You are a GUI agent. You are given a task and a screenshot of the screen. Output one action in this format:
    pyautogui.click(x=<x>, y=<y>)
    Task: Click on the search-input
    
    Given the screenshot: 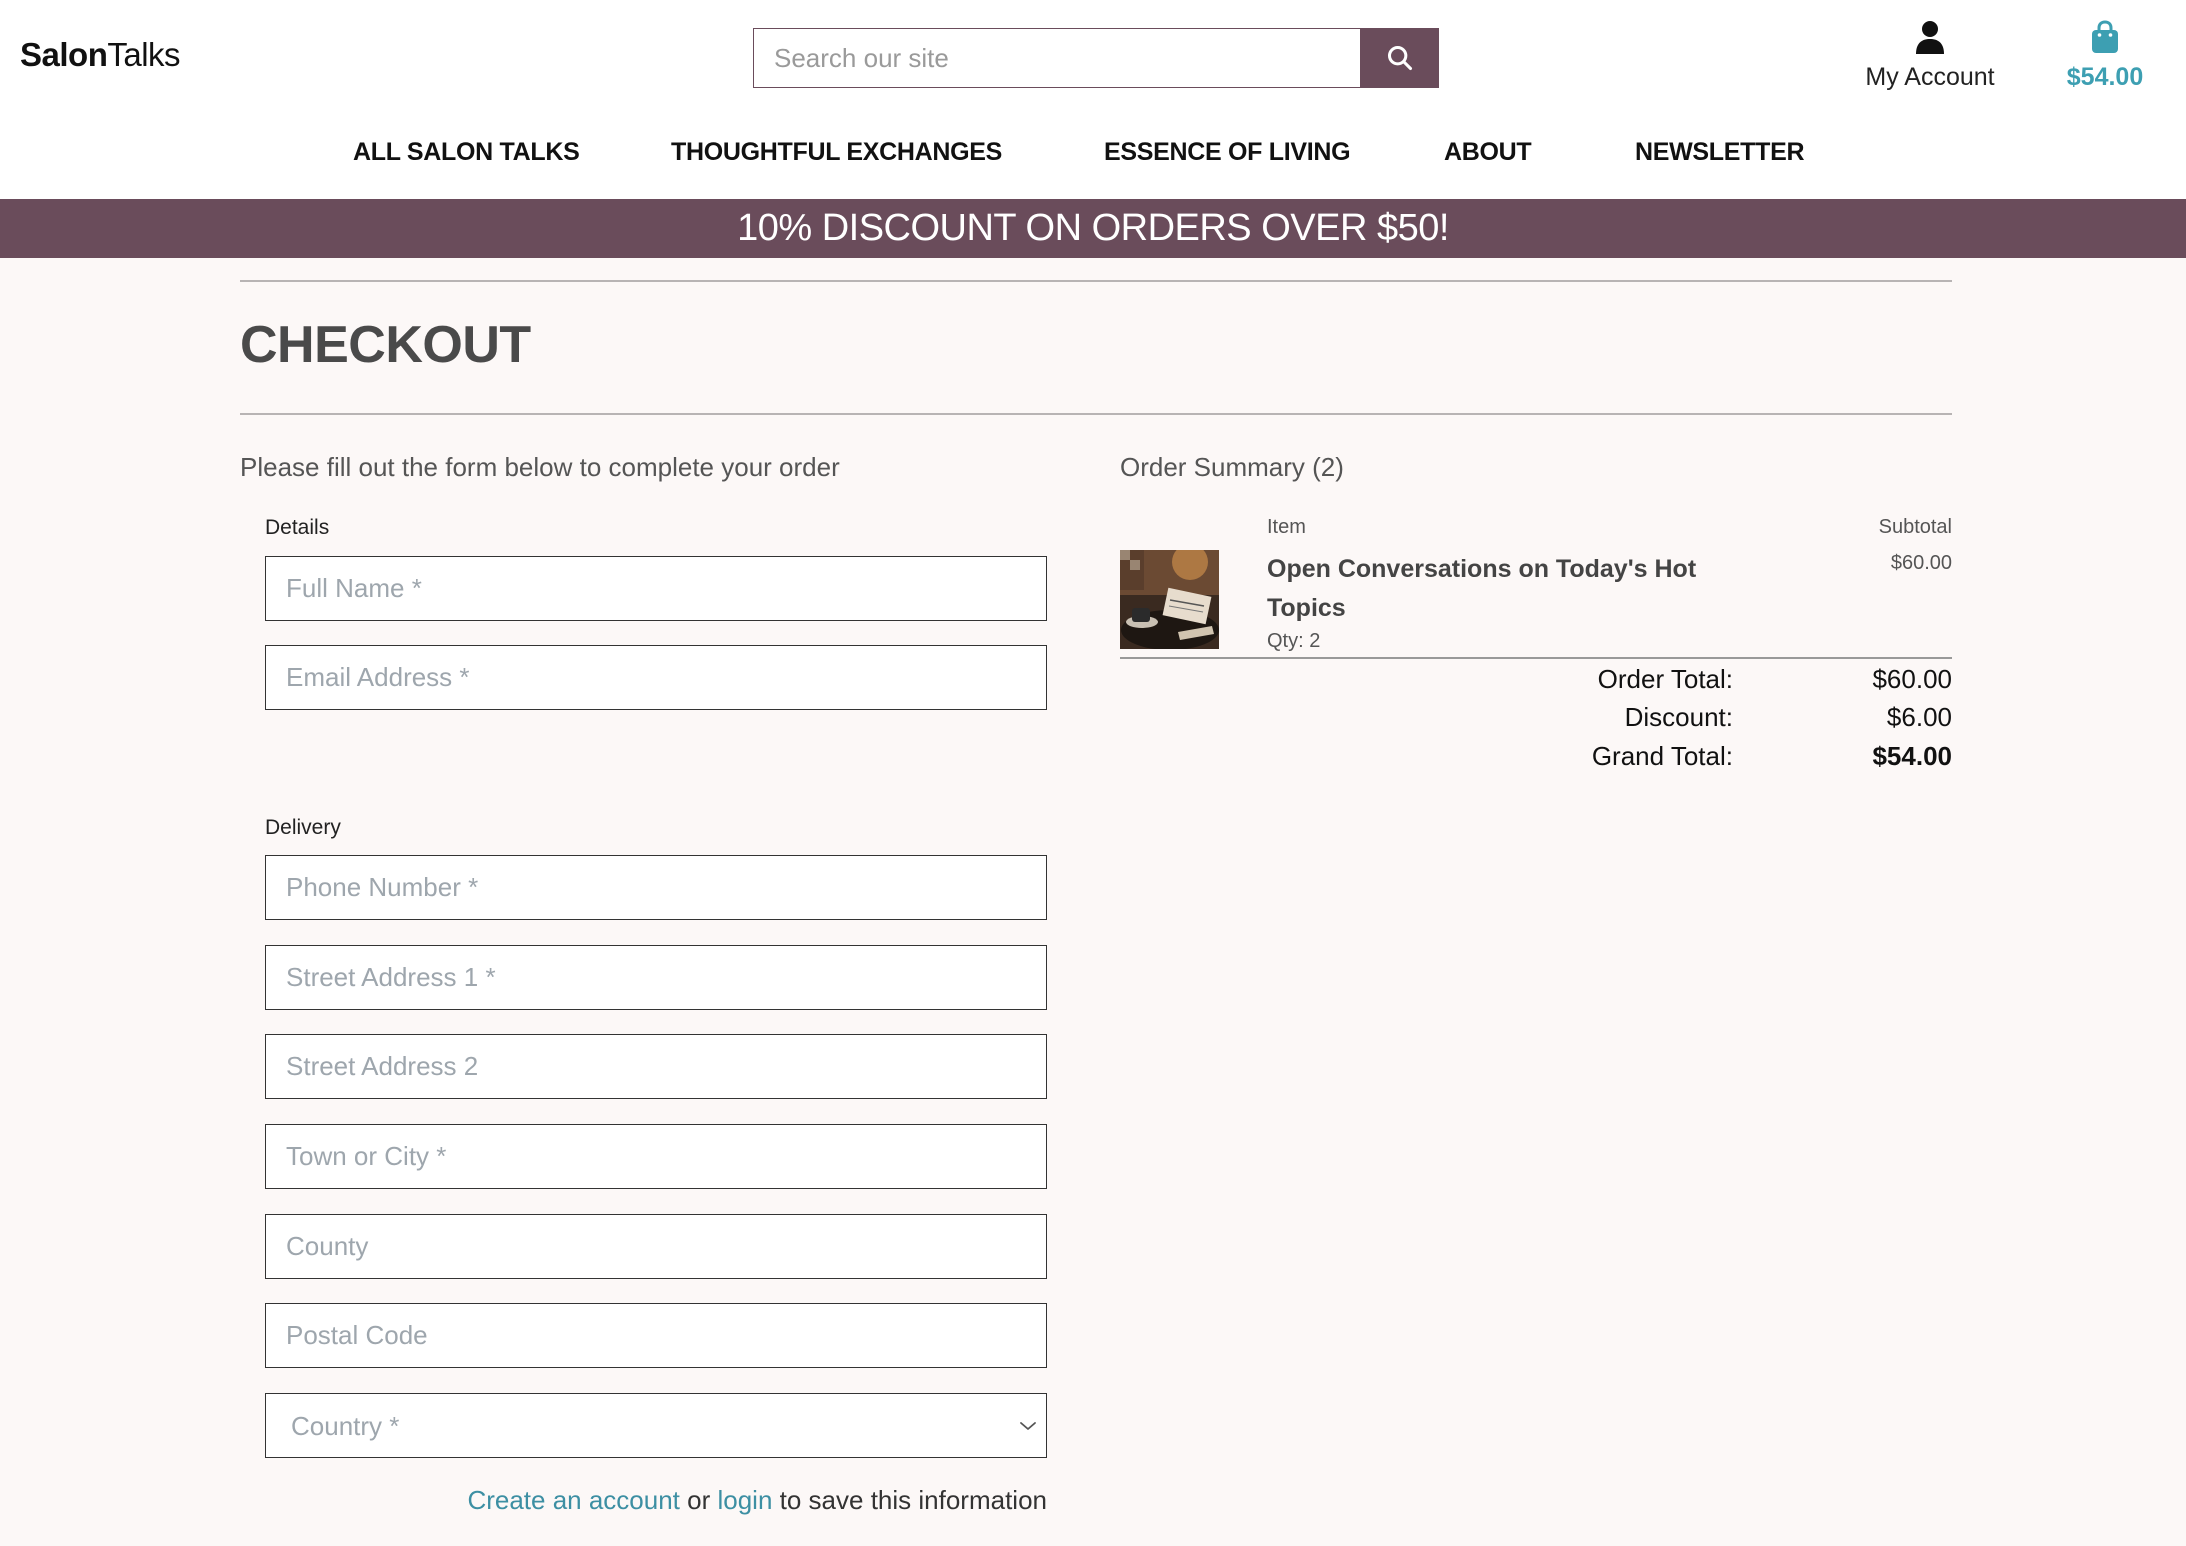 What is the action you would take?
    pyautogui.click(x=1056, y=58)
    